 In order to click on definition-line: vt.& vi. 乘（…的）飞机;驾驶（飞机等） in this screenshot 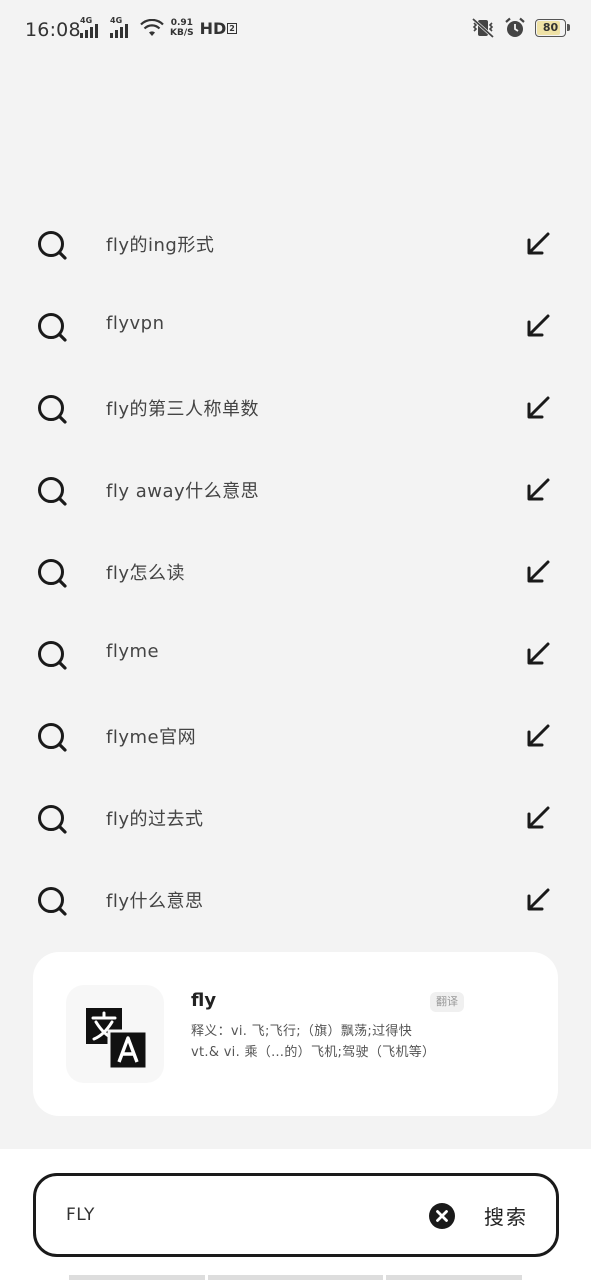, I will do `click(313, 1052)`.